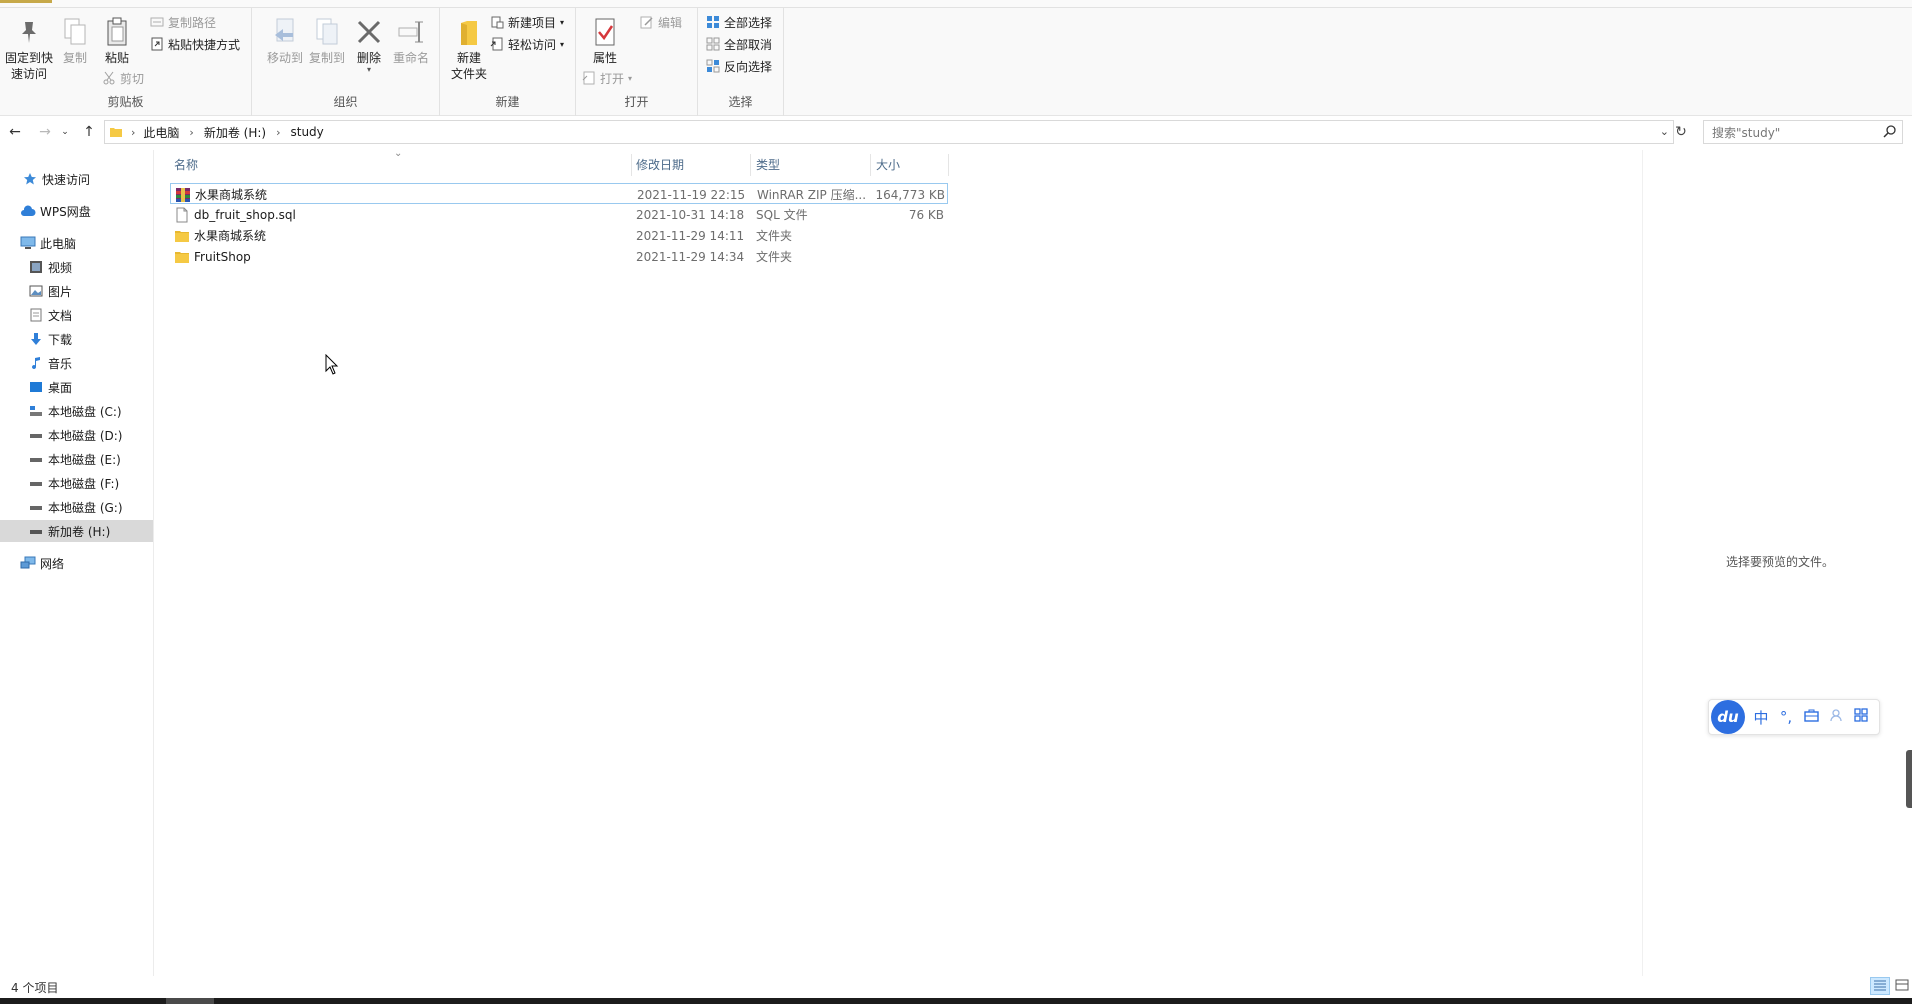 The image size is (1912, 1004). Describe the element at coordinates (76, 531) in the screenshot. I see `sidebar-item-drive-h: 新加卷 (H:)` at that location.